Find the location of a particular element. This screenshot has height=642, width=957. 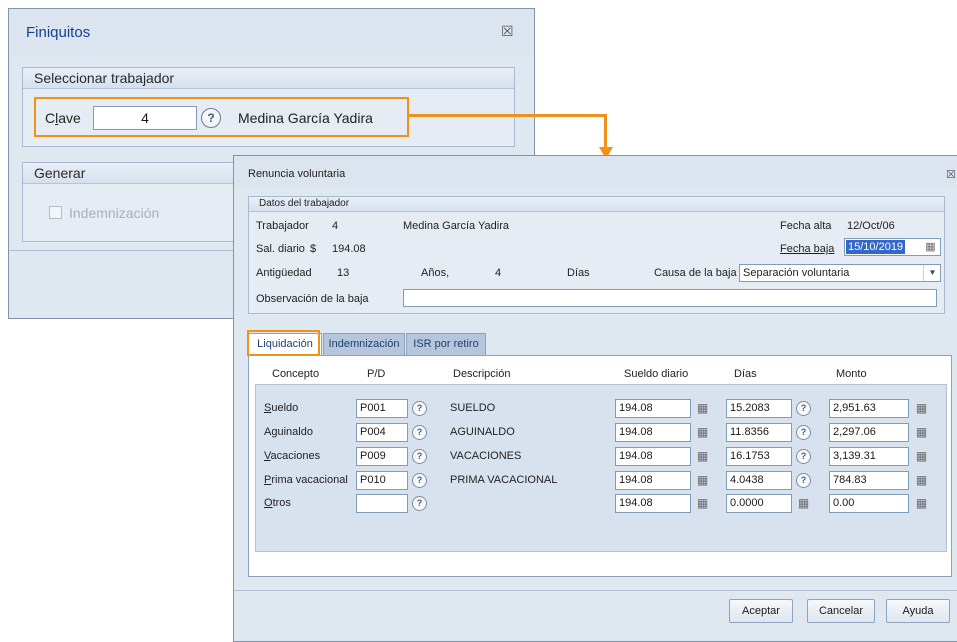

descripcion-text: VACACIONES is located at coordinates (486, 456).